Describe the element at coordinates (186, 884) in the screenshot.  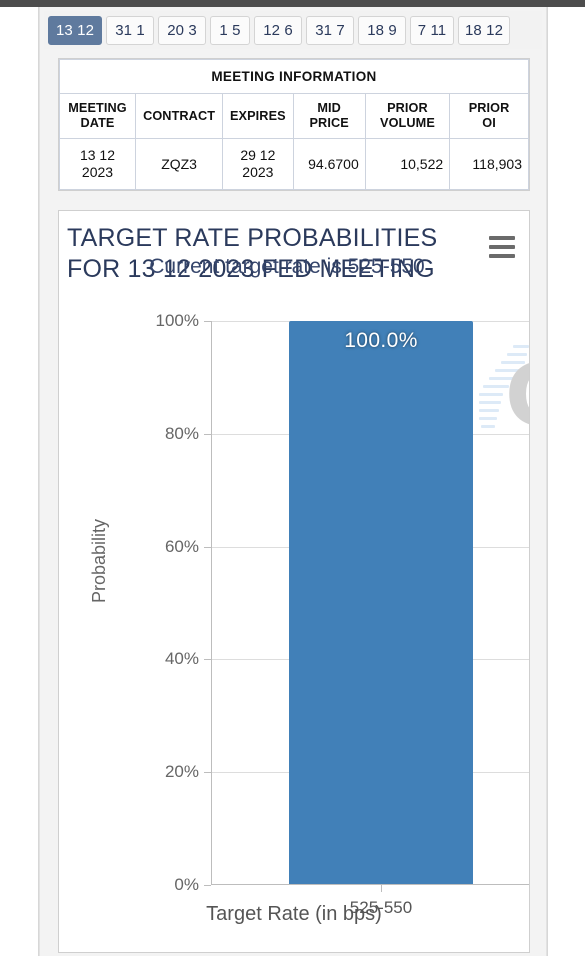
I see `y-tick-label: 0%` at that location.